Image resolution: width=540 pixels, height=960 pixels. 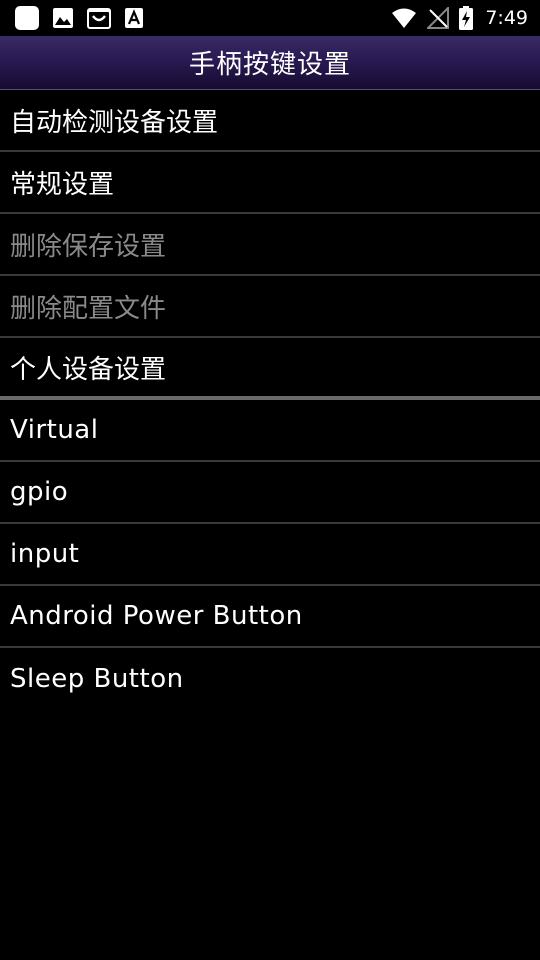 What do you see at coordinates (270, 121) in the screenshot?
I see `menu-item-auto-detect: 自动检测设备设置` at bounding box center [270, 121].